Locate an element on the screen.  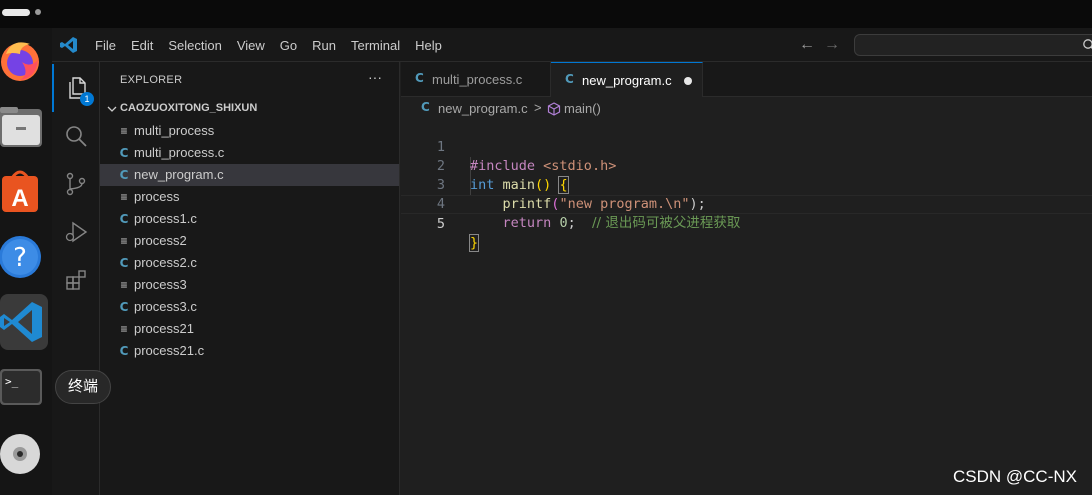
command-center-search is located at coordinates (973, 45).